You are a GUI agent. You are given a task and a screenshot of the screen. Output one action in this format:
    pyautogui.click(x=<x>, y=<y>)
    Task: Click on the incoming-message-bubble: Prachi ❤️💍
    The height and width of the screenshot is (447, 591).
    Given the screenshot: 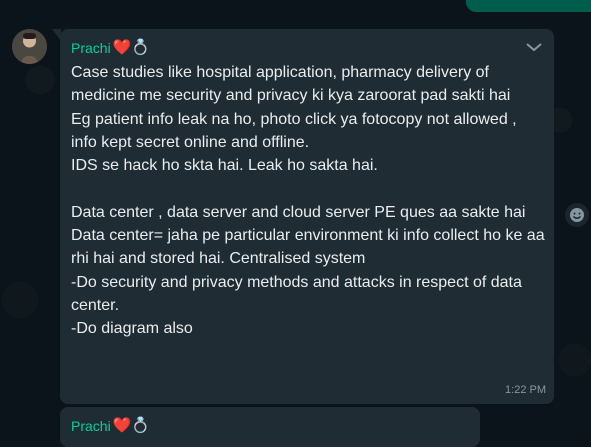 What is the action you would take?
    pyautogui.click(x=270, y=427)
    